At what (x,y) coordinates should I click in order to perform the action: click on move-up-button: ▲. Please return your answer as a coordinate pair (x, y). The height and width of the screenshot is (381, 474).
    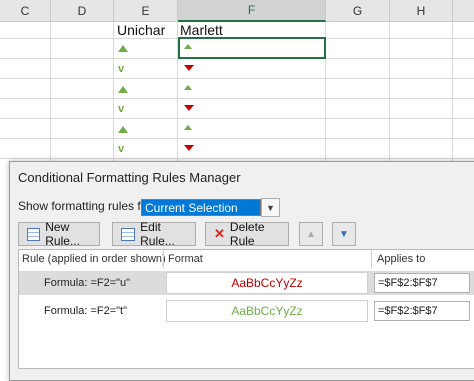
    Looking at the image, I should click on (311, 234).